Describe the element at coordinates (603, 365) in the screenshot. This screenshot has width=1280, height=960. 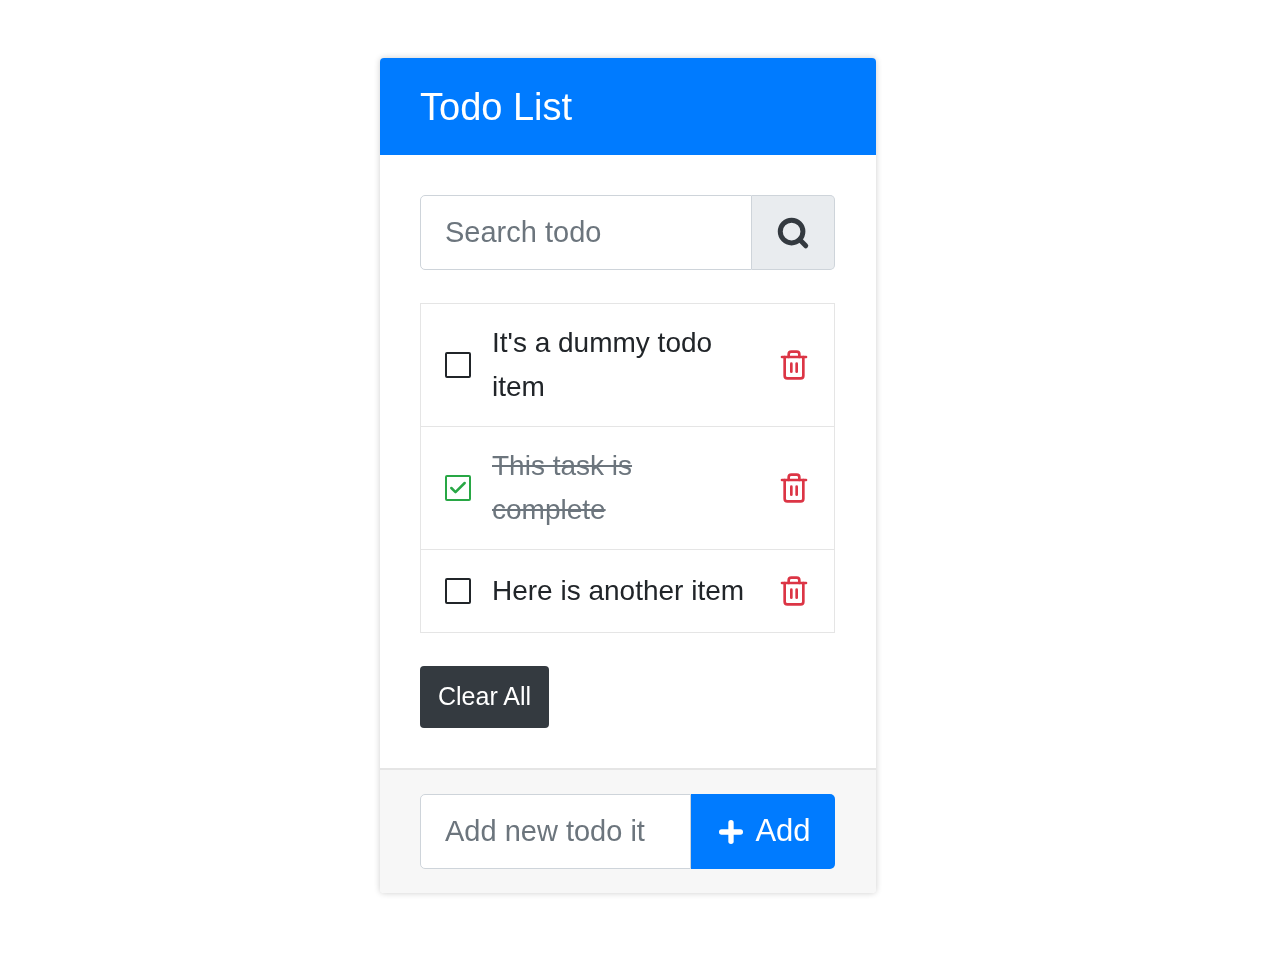
I see `todo-text: It's a dummy todo item` at that location.